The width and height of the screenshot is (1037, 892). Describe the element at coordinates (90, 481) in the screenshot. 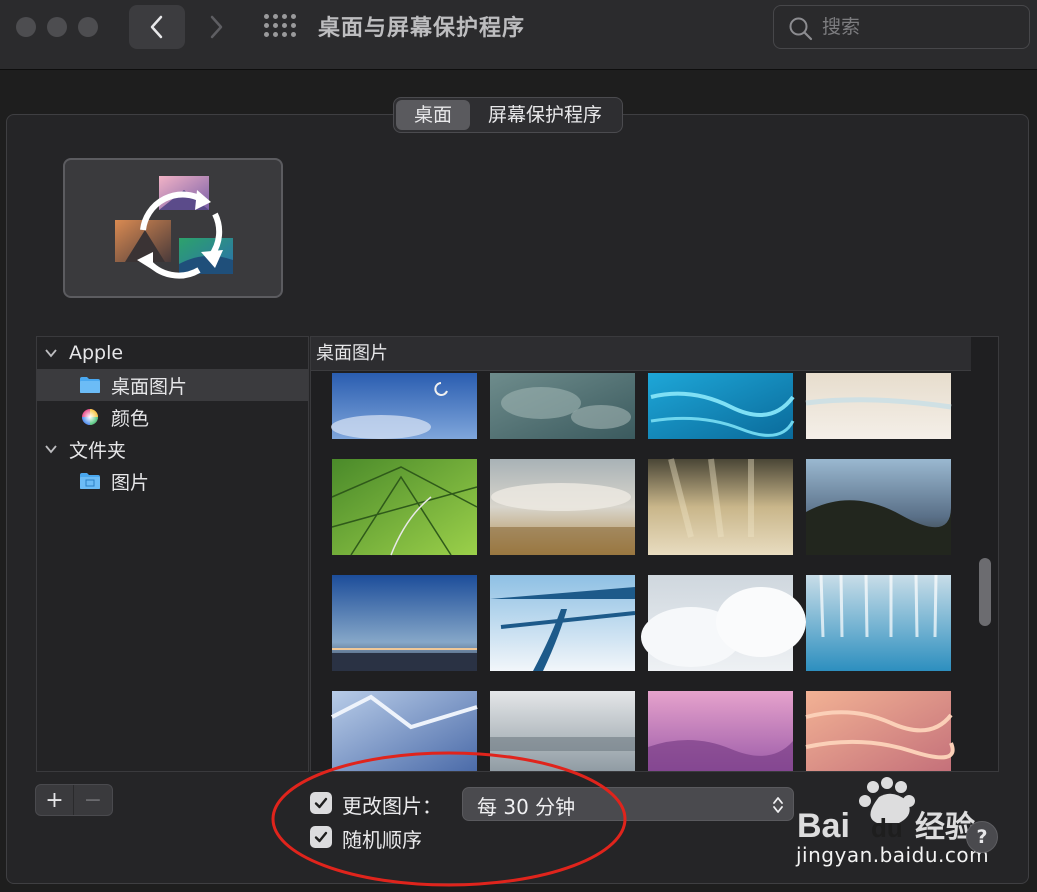

I see `pictures-folder-icon` at that location.